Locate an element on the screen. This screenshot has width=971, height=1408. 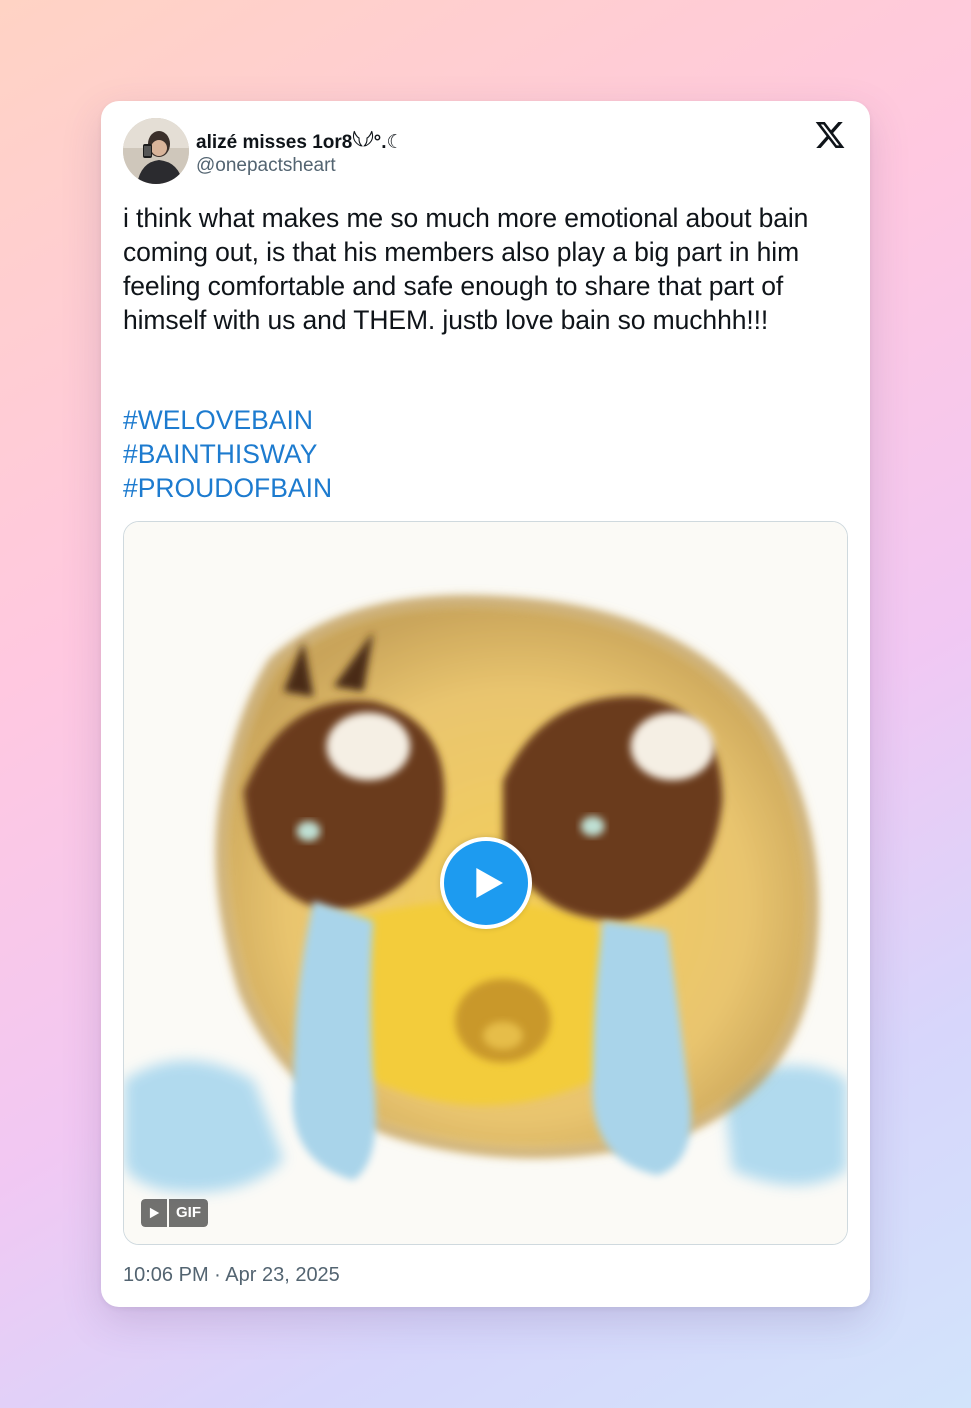
hashtag-link: #PROUDOFBAIN is located at coordinates (227, 488).